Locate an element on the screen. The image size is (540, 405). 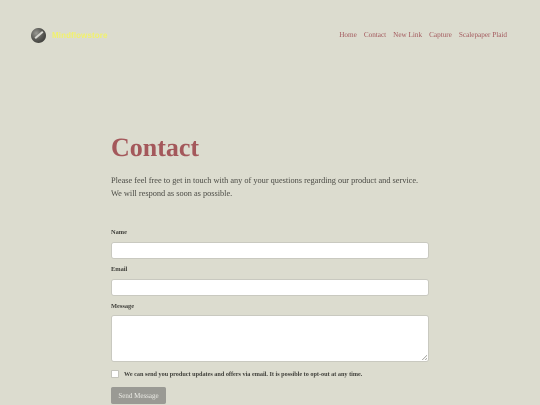
message-field is located at coordinates (270, 338).